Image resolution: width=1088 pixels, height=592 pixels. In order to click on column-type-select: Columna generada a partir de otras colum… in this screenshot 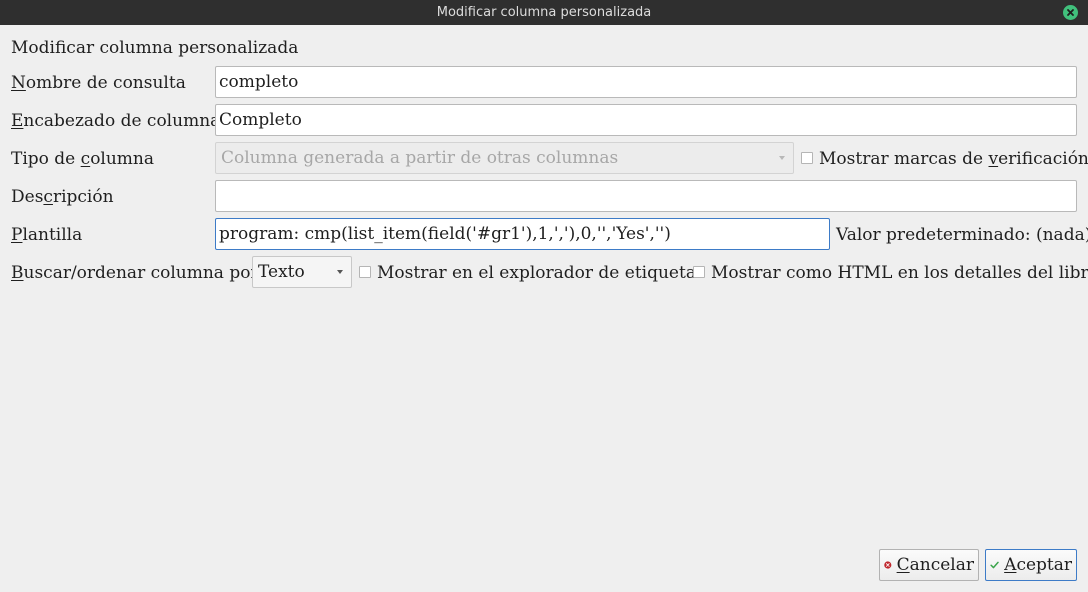, I will do `click(504, 158)`.